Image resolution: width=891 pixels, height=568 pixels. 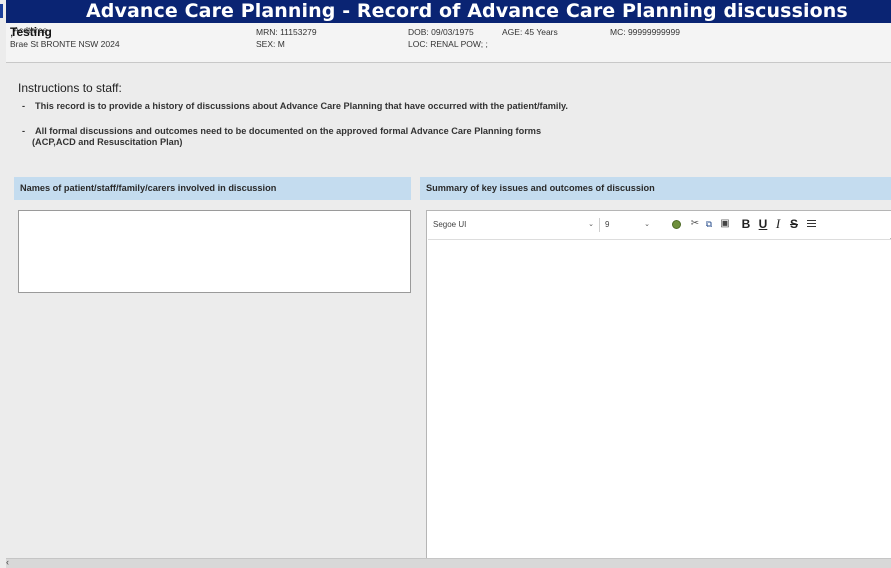 I want to click on instruction-text-2-continued: (ACP,ACD and Resuscitation Plan), so click(x=107, y=142).